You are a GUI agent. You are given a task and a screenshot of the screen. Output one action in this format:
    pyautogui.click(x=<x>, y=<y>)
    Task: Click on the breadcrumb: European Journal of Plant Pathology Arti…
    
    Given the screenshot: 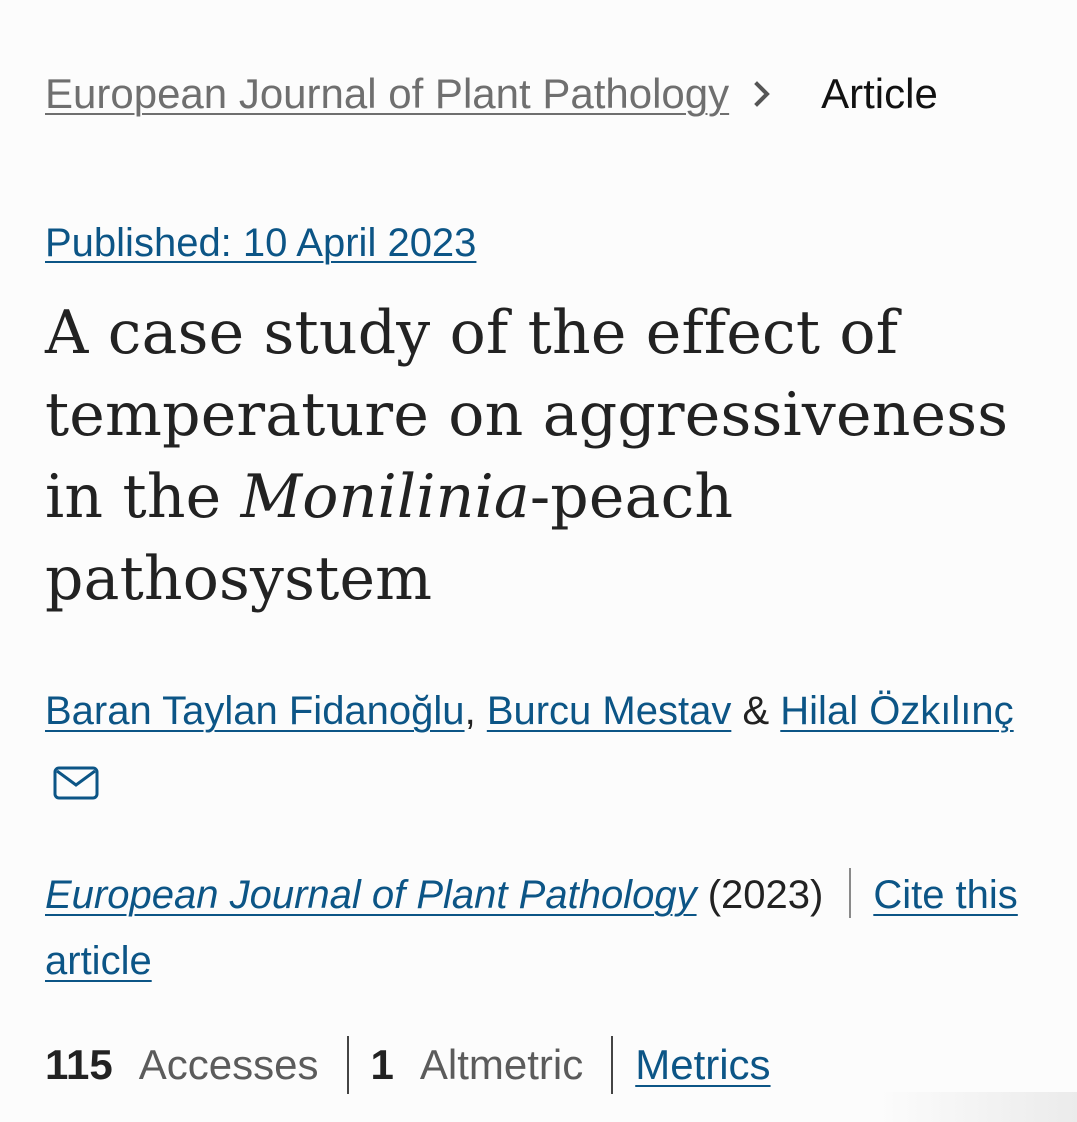 What is the action you would take?
    pyautogui.click(x=491, y=94)
    